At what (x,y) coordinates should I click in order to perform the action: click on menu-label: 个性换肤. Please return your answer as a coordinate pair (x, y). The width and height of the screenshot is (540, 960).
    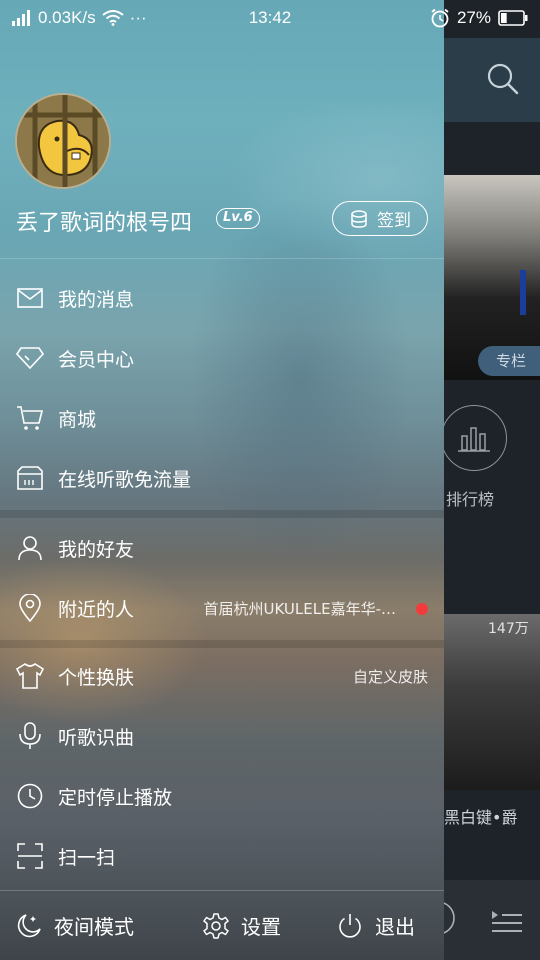
    Looking at the image, I should click on (96, 677).